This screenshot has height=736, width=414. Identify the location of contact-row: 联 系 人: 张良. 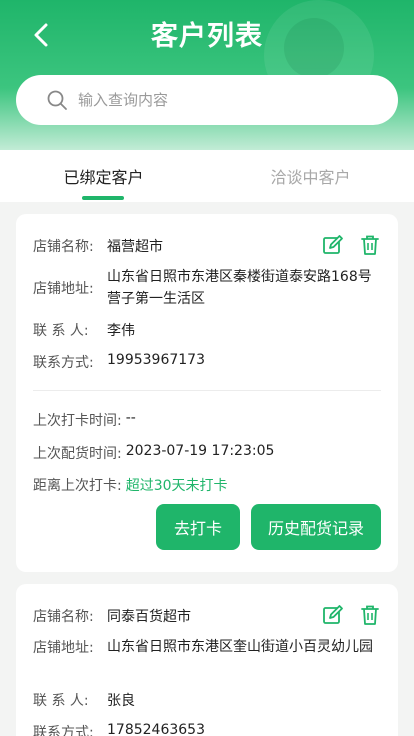
(84, 700).